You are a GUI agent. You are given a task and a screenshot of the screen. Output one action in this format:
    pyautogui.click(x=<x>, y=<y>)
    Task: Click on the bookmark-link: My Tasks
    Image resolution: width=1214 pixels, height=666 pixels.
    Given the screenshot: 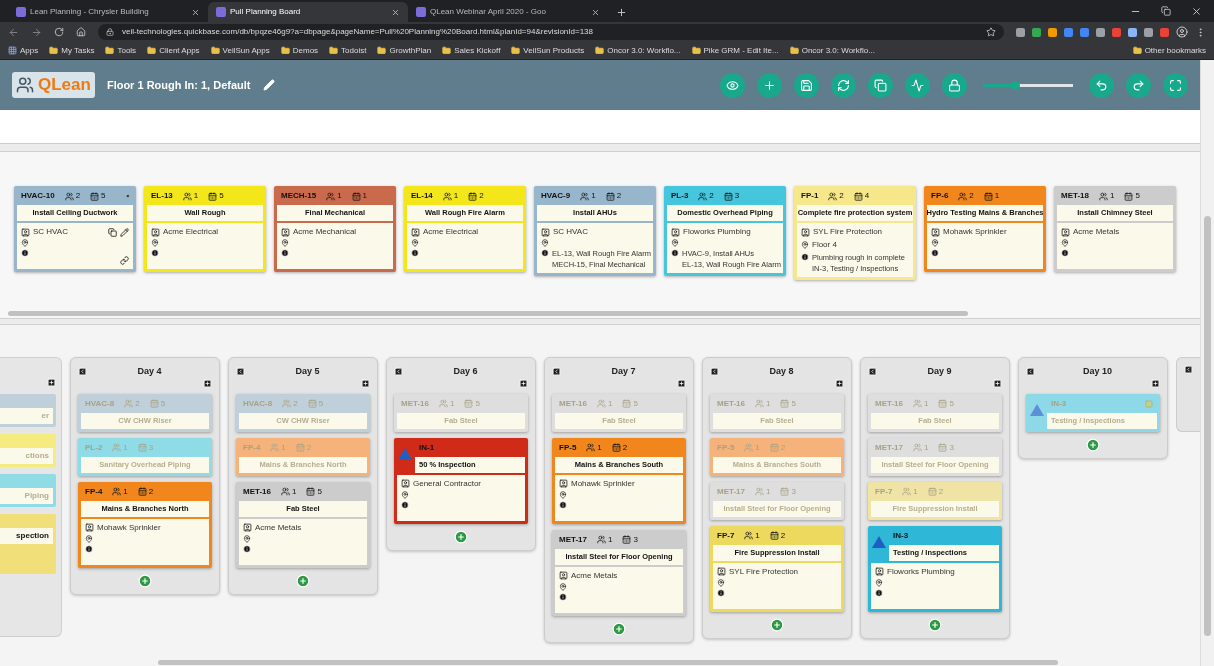 What is the action you would take?
    pyautogui.click(x=72, y=50)
    